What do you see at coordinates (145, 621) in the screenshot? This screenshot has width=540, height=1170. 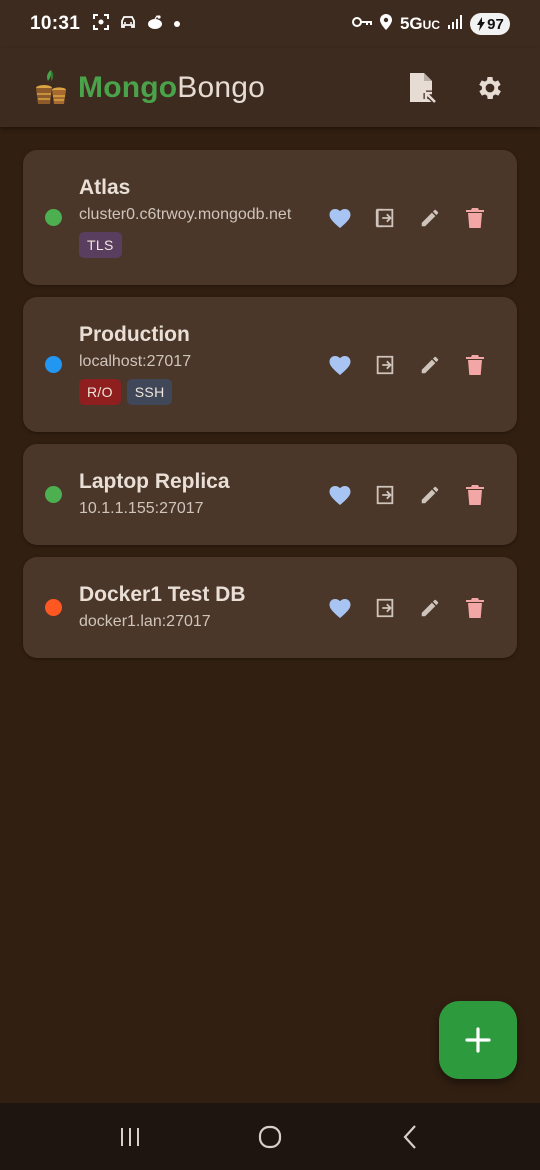 I see `connection-host: docker1.lan:27017` at bounding box center [145, 621].